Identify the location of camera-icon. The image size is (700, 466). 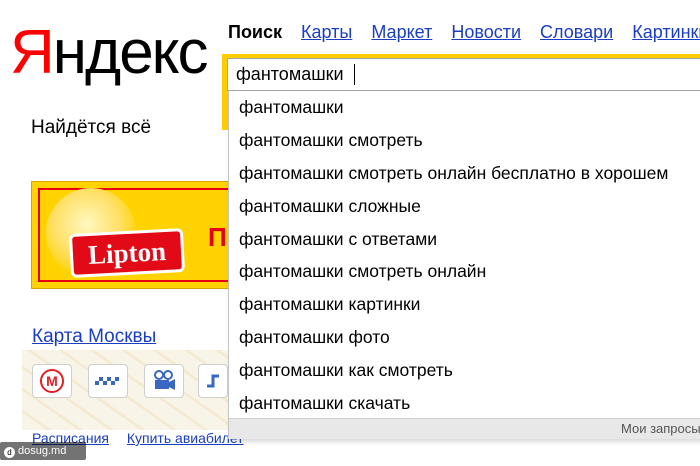
(164, 381).